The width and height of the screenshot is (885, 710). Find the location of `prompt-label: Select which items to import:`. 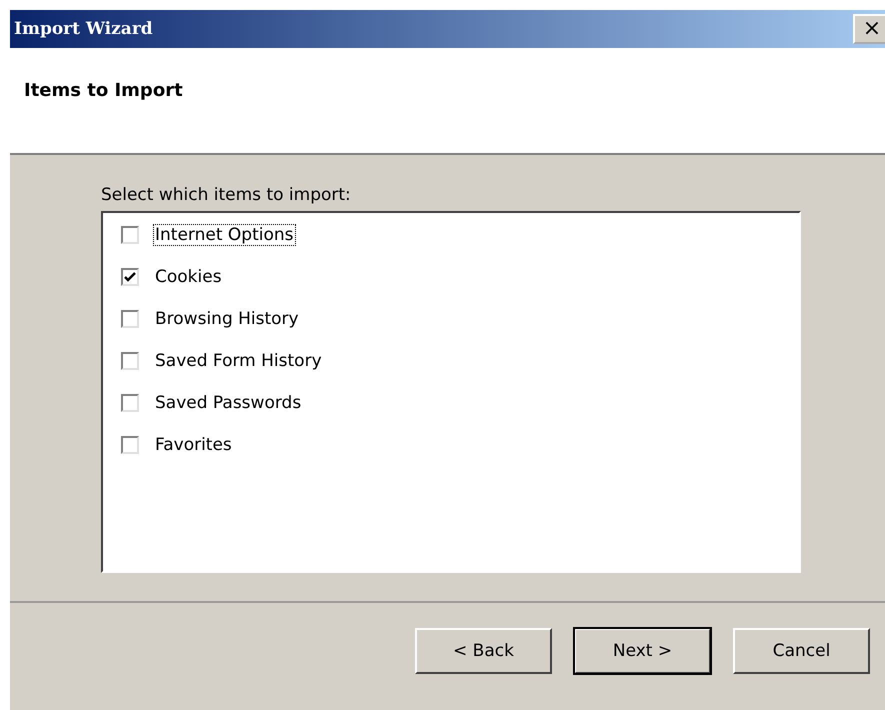

prompt-label: Select which items to import: is located at coordinates (226, 195).